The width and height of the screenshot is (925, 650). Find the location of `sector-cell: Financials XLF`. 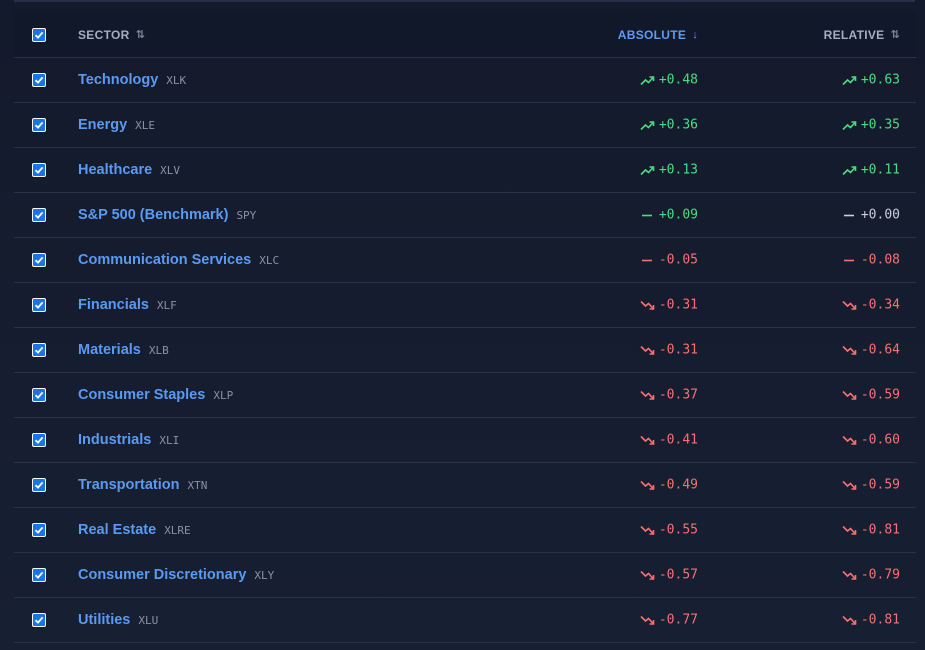

sector-cell: Financials XLF is located at coordinates (127, 305).